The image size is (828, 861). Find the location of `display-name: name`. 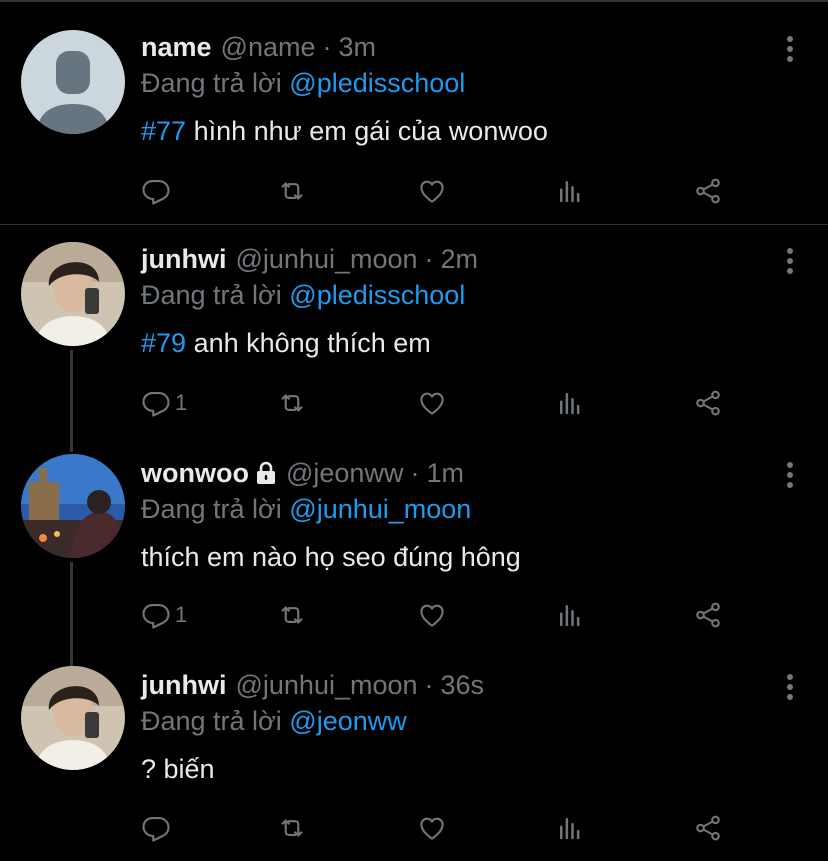

display-name: name is located at coordinates (176, 47).